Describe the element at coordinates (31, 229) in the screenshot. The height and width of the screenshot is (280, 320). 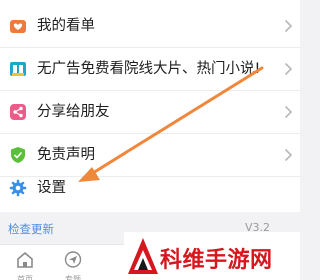
I see `check-update-label: 检查更新` at that location.